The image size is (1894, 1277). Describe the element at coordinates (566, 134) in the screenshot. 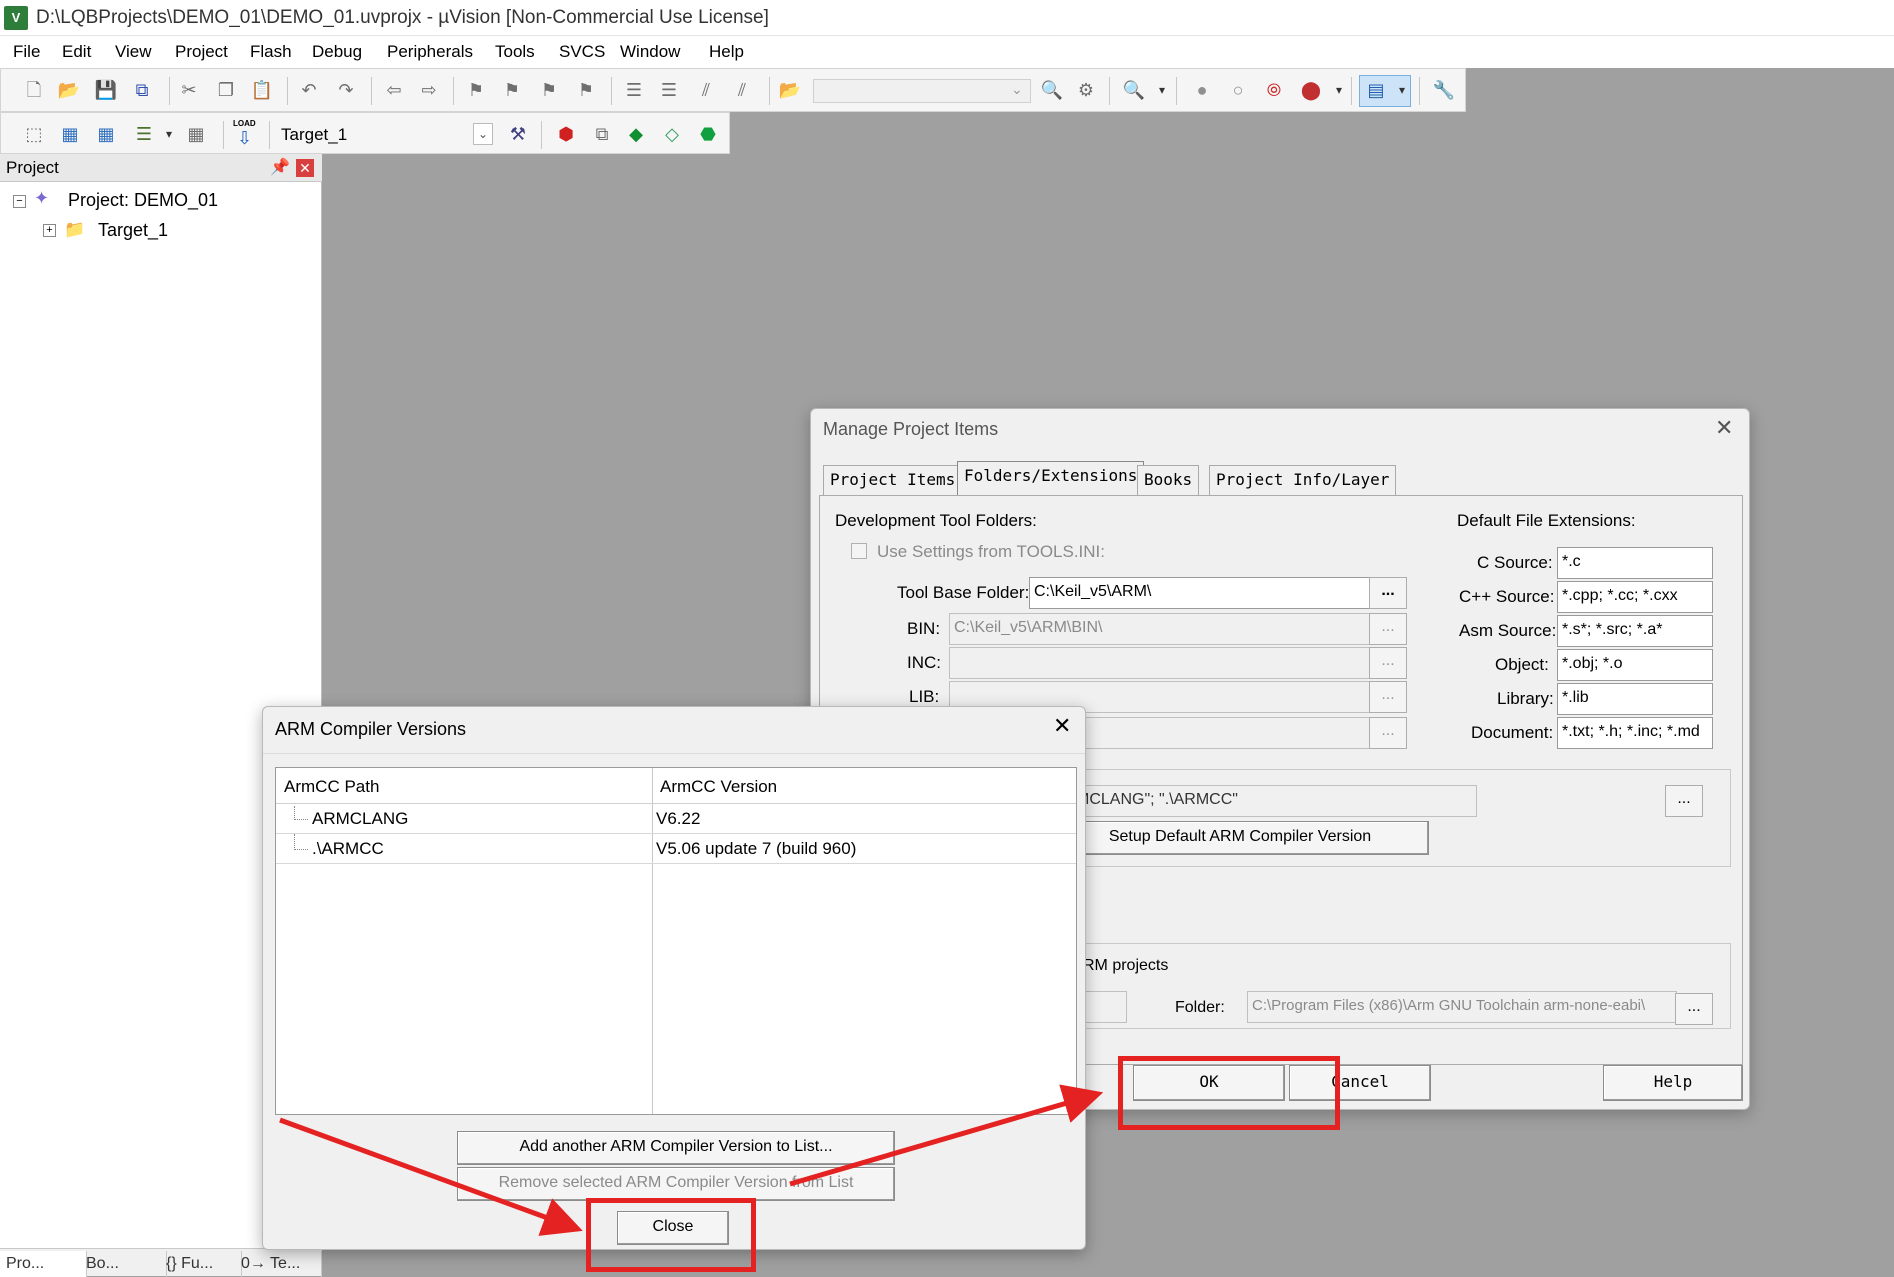

I see `manage-project-items-icon: ⬢` at that location.